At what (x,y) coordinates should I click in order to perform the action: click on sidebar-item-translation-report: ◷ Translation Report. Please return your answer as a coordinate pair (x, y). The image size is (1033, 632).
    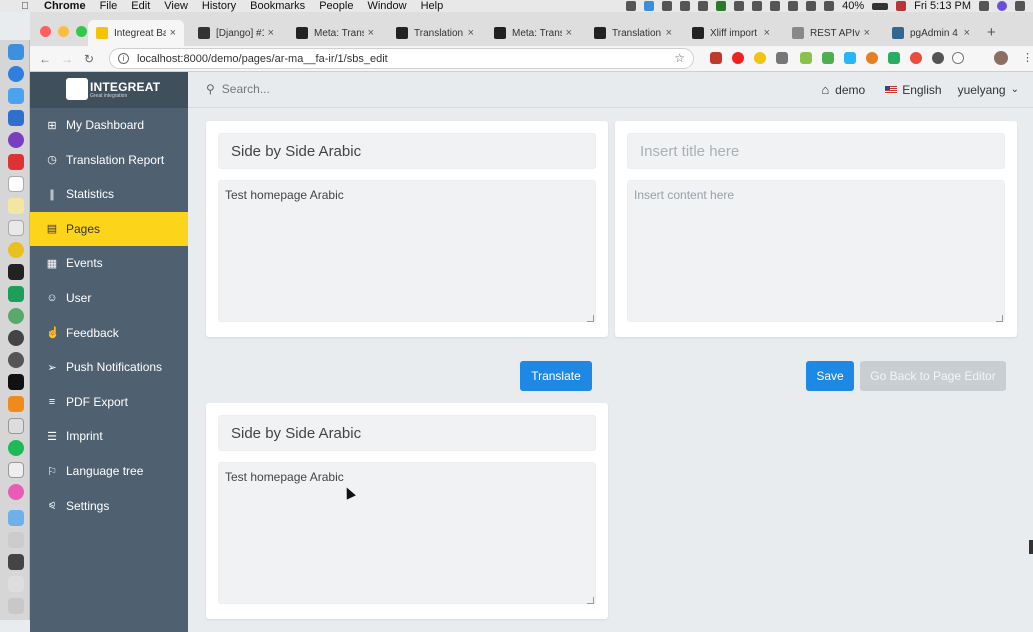
    Looking at the image, I should click on (109, 160).